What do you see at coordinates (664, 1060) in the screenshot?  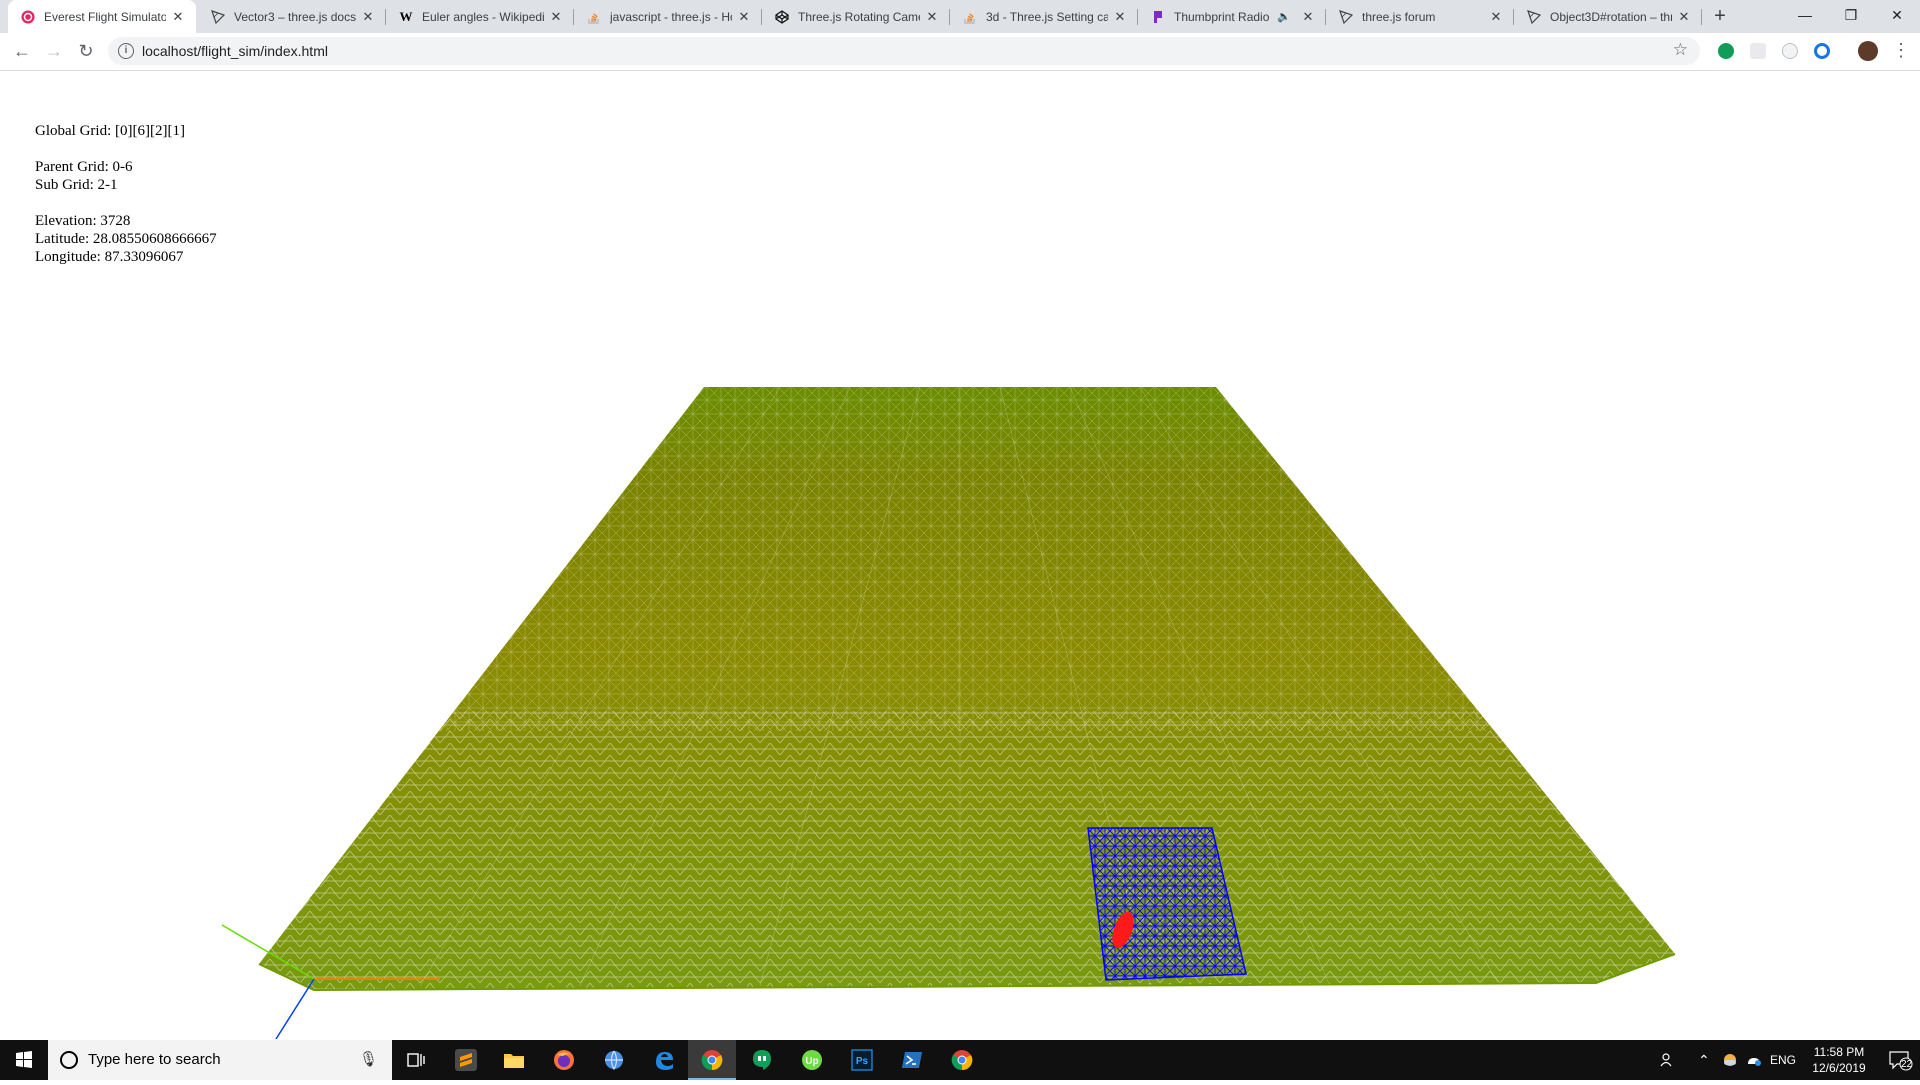 I see `edge-icon` at bounding box center [664, 1060].